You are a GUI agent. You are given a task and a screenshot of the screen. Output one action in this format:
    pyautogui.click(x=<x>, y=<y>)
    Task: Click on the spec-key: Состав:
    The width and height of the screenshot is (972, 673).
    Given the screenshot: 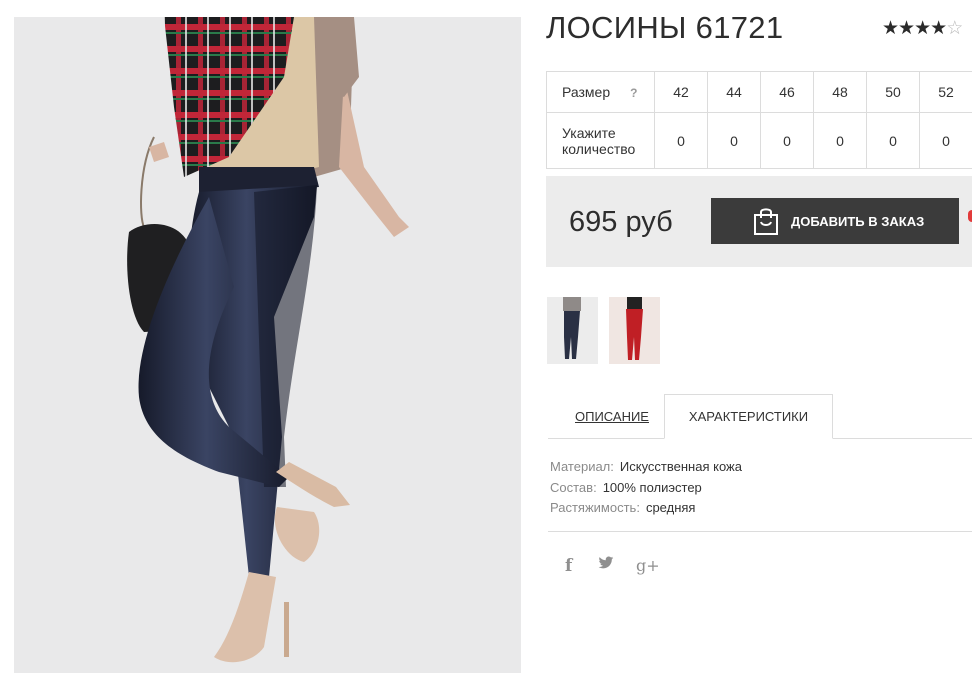 What is the action you would take?
    pyautogui.click(x=573, y=487)
    